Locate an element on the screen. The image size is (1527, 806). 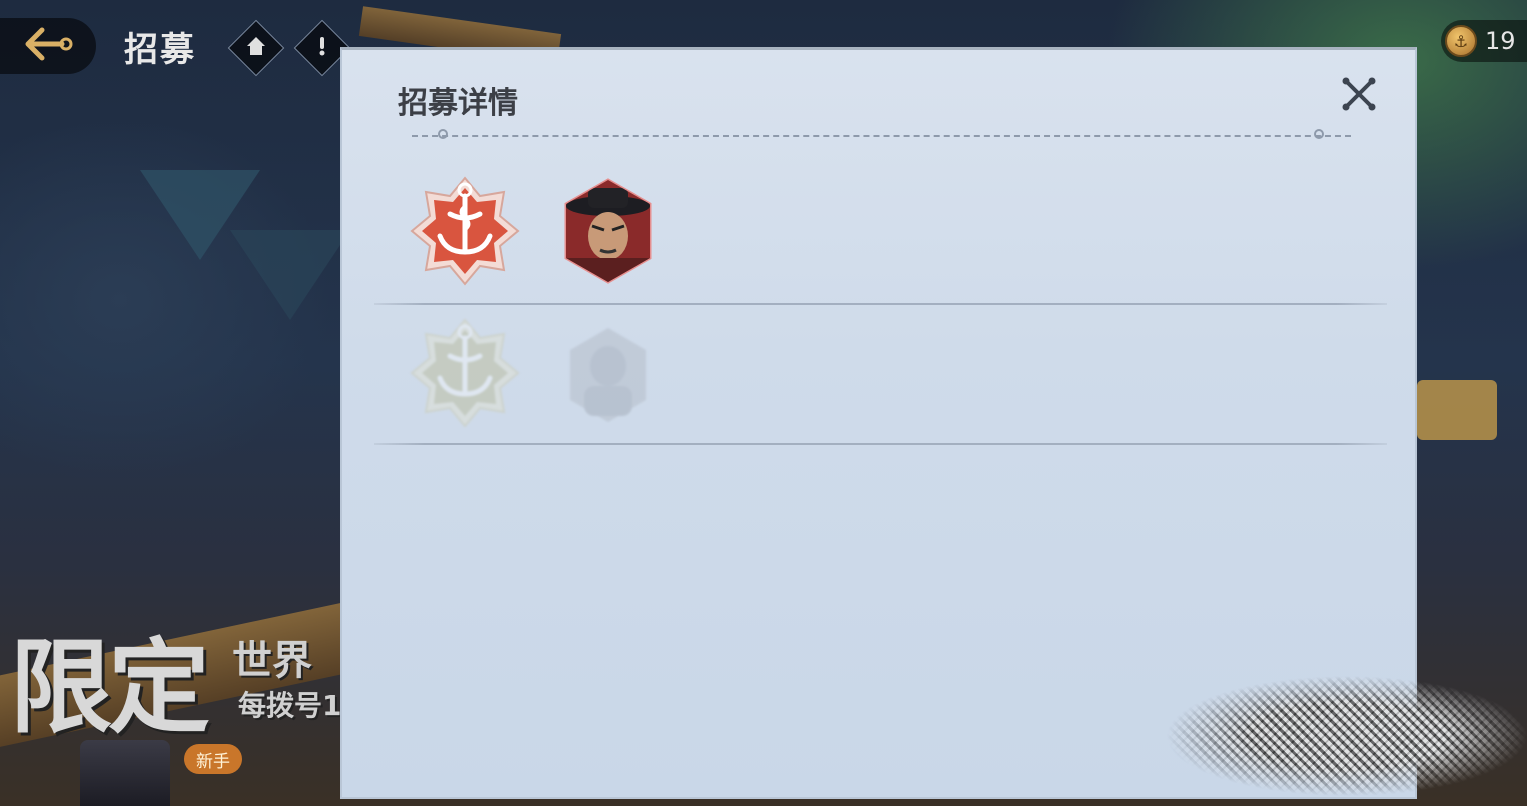
close-button is located at coordinates (1359, 96).